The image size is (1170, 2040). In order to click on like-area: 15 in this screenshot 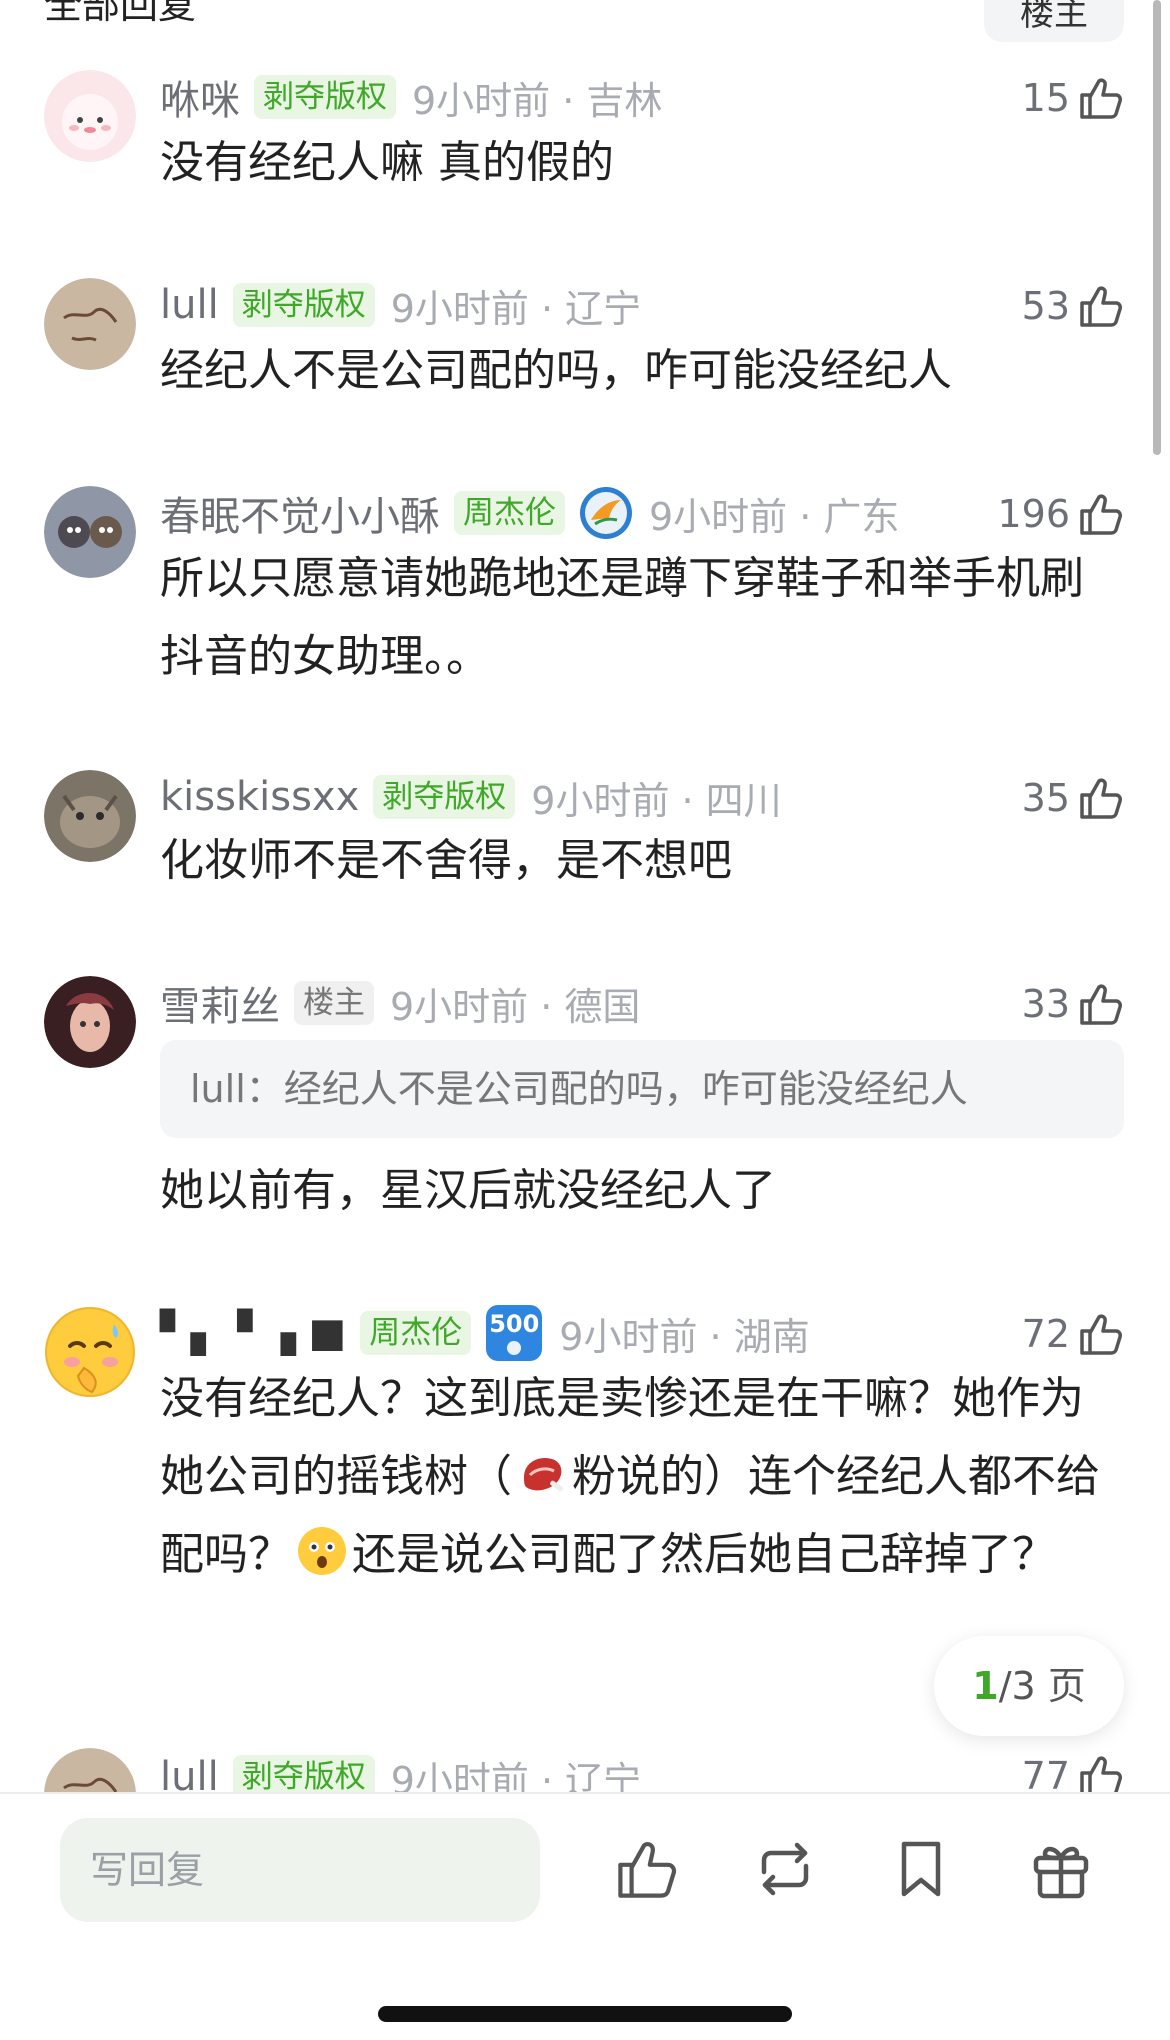, I will do `click(1074, 98)`.